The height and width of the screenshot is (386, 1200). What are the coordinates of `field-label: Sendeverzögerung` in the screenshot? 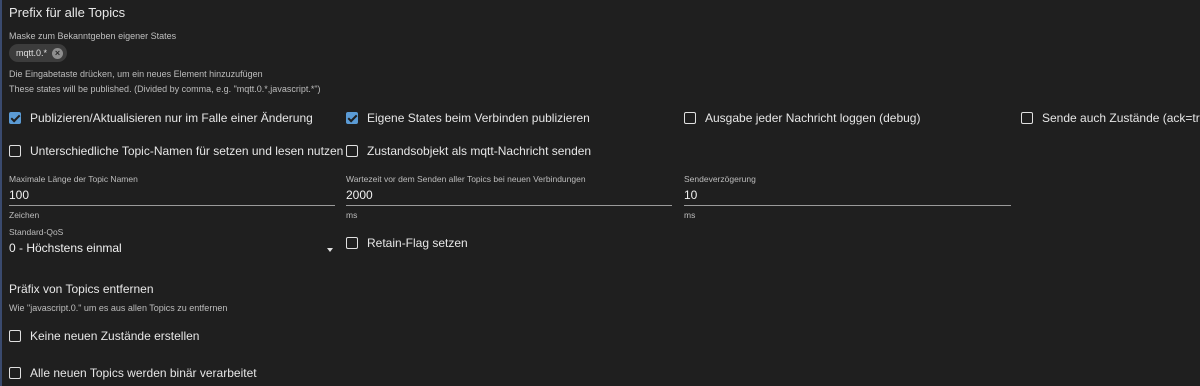 It's located at (720, 179).